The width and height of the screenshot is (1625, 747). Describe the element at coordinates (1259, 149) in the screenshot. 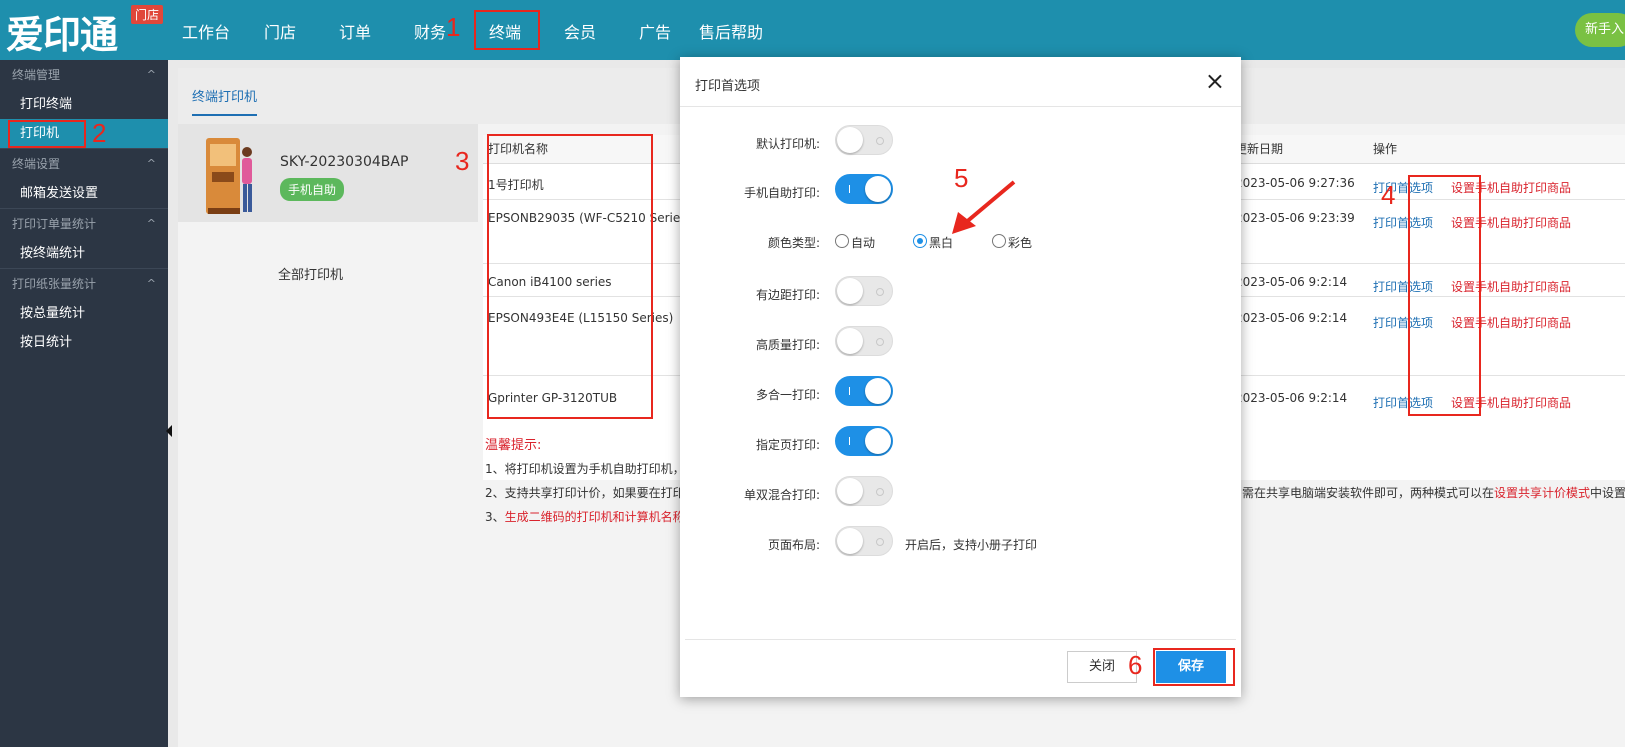

I see `col-header-date: 更新日期` at that location.